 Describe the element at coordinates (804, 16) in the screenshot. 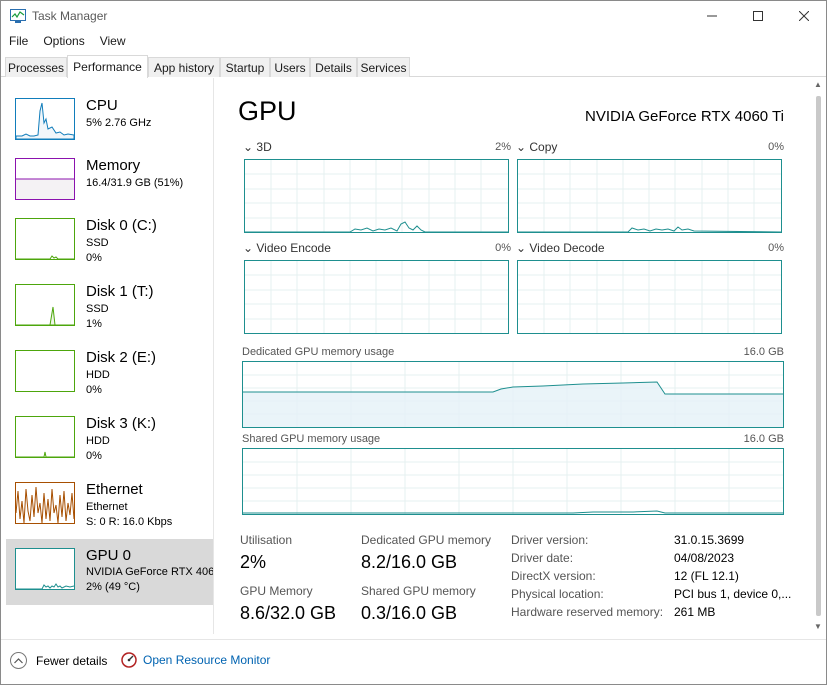

I see `close-button` at that location.